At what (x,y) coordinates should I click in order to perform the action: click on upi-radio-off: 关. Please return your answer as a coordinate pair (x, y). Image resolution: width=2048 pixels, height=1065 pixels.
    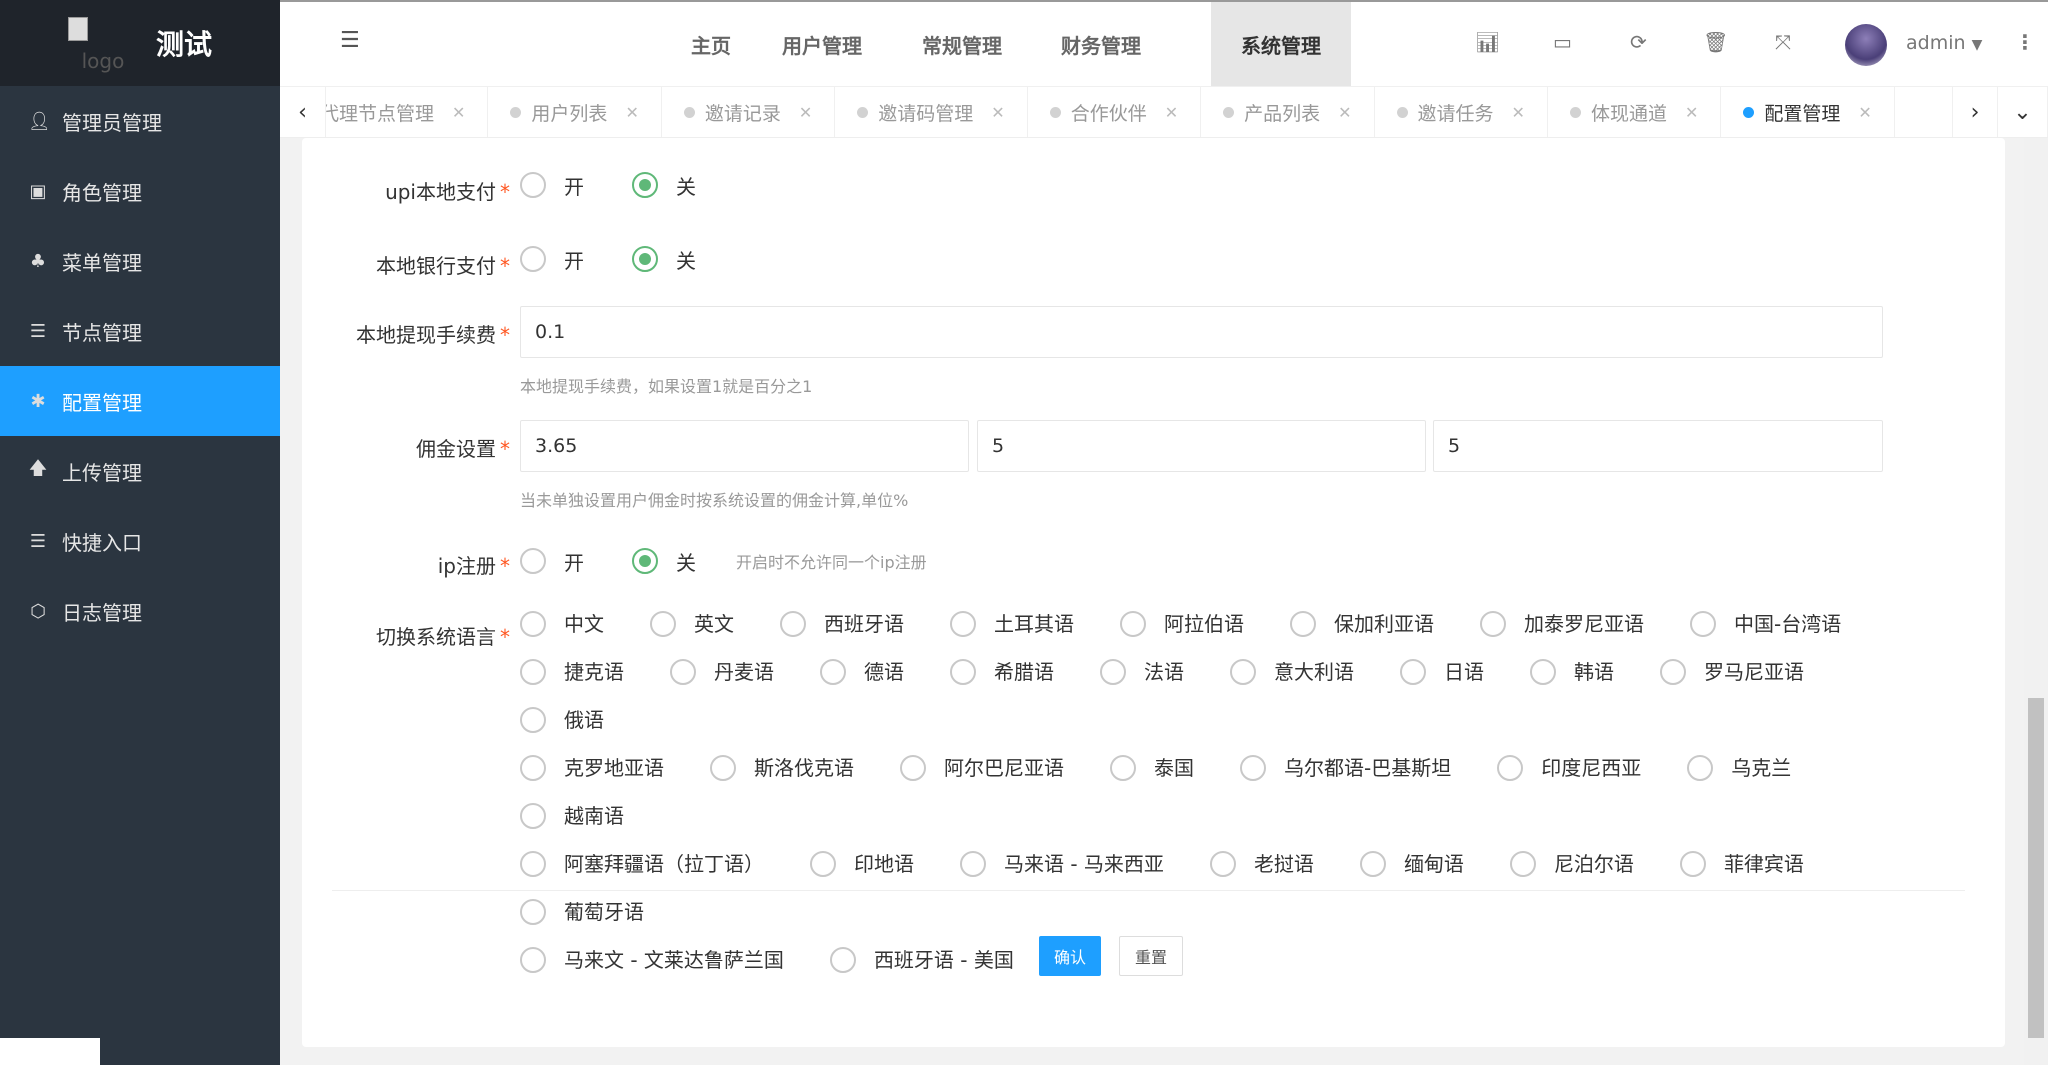
    Looking at the image, I should click on (664, 185).